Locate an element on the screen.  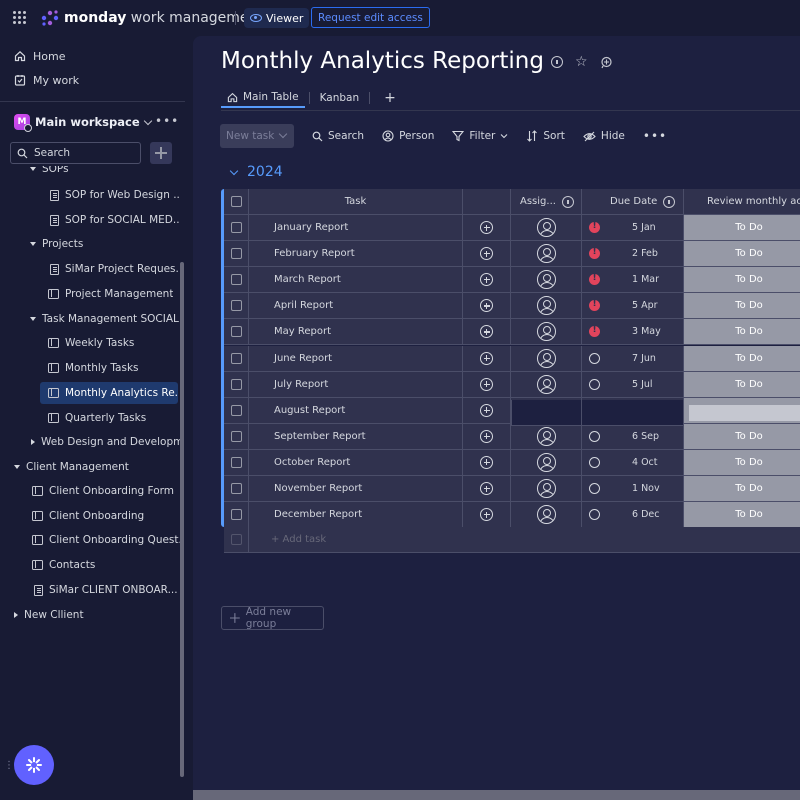
task-name-cell: February Report is located at coordinates (356, 254).